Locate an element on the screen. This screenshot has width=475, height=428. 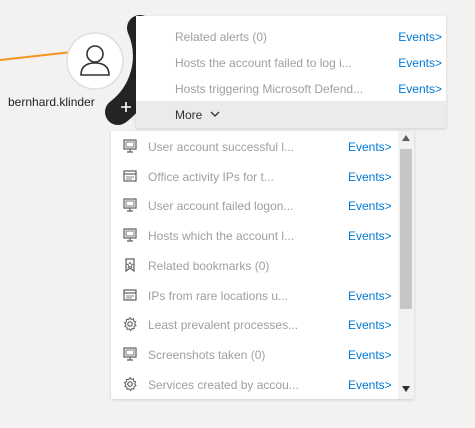
list-item: User account successful l... Events> is located at coordinates (254, 146).